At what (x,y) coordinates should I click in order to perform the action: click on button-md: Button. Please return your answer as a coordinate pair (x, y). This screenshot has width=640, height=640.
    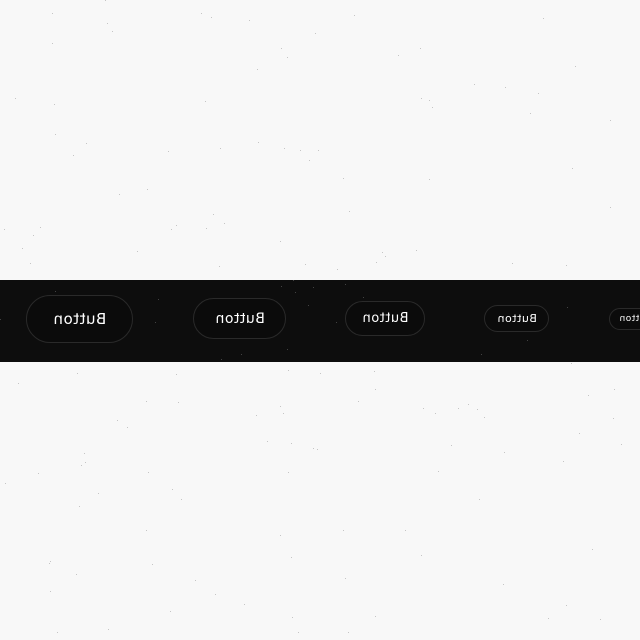
    Looking at the image, I should click on (385, 318).